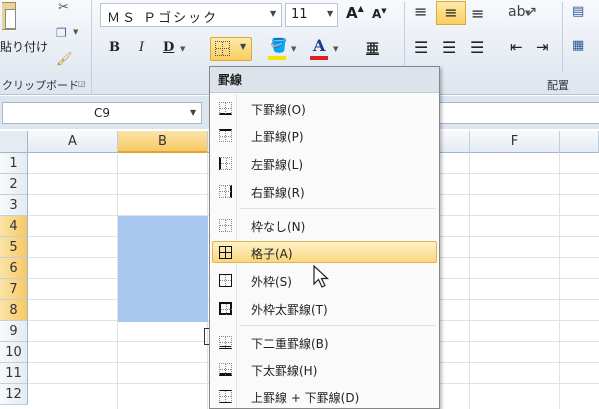  I want to click on scissors-icon: ✂, so click(63, 7).